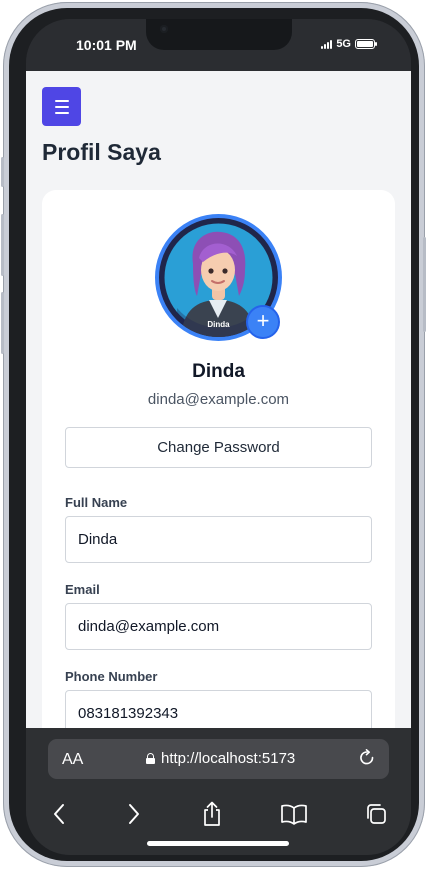 Image resolution: width=428 pixels, height=869 pixels. I want to click on power-button, so click(424, 284).